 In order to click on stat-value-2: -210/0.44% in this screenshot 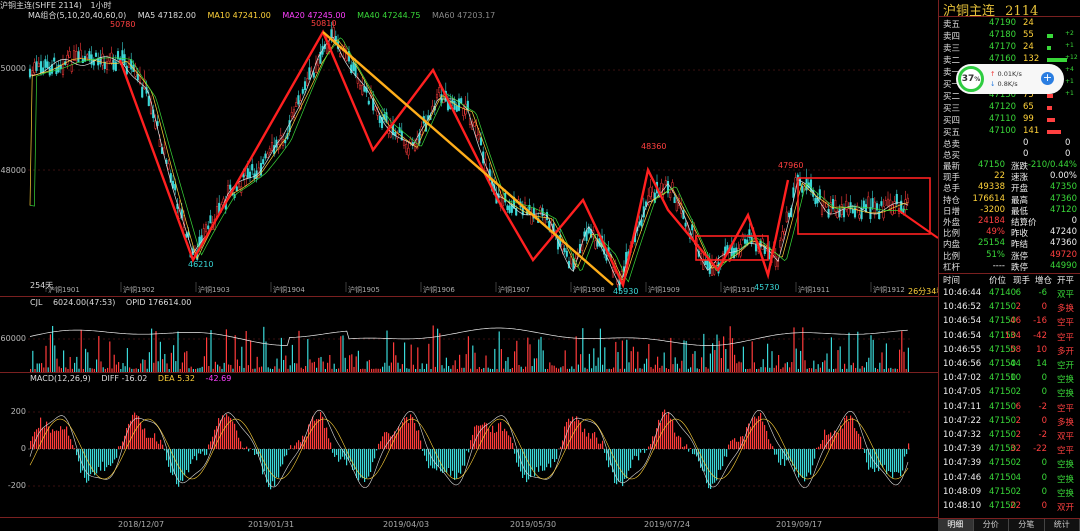, I will do `click(1052, 165)`.